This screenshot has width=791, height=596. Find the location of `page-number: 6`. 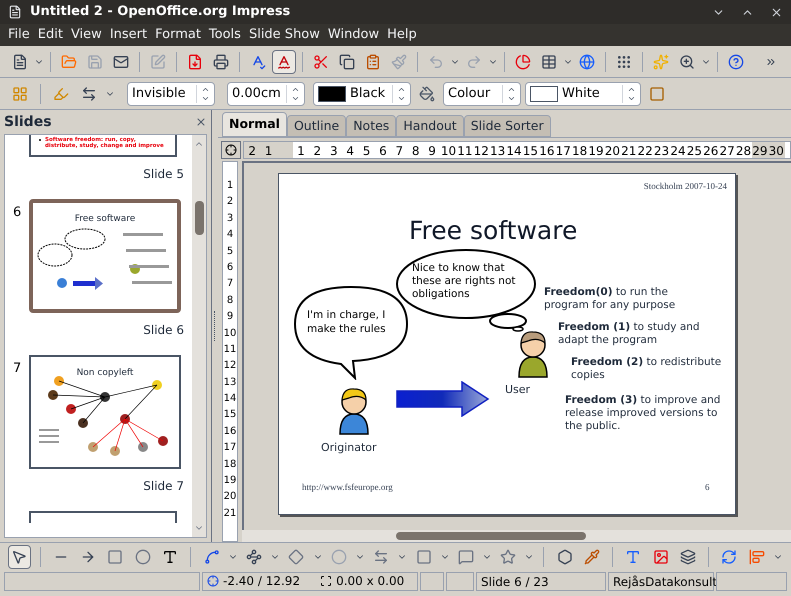

page-number: 6 is located at coordinates (707, 487).